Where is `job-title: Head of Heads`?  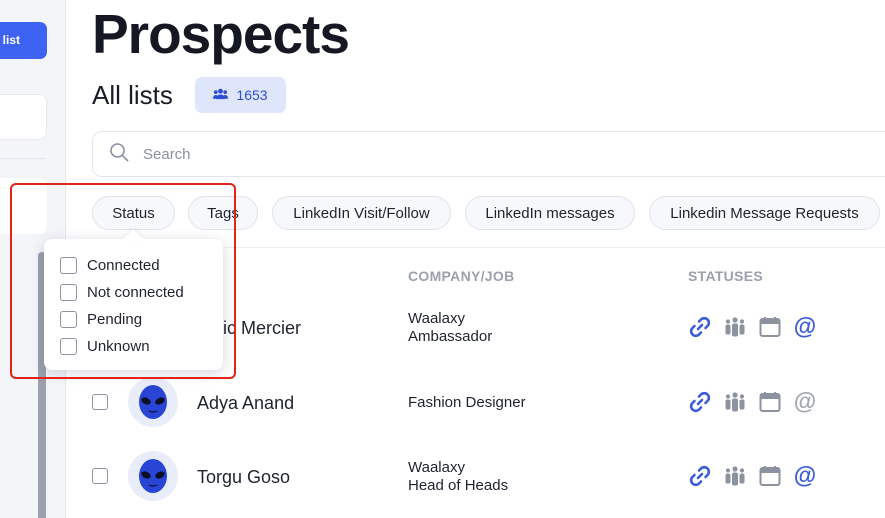 job-title: Head of Heads is located at coordinates (458, 485).